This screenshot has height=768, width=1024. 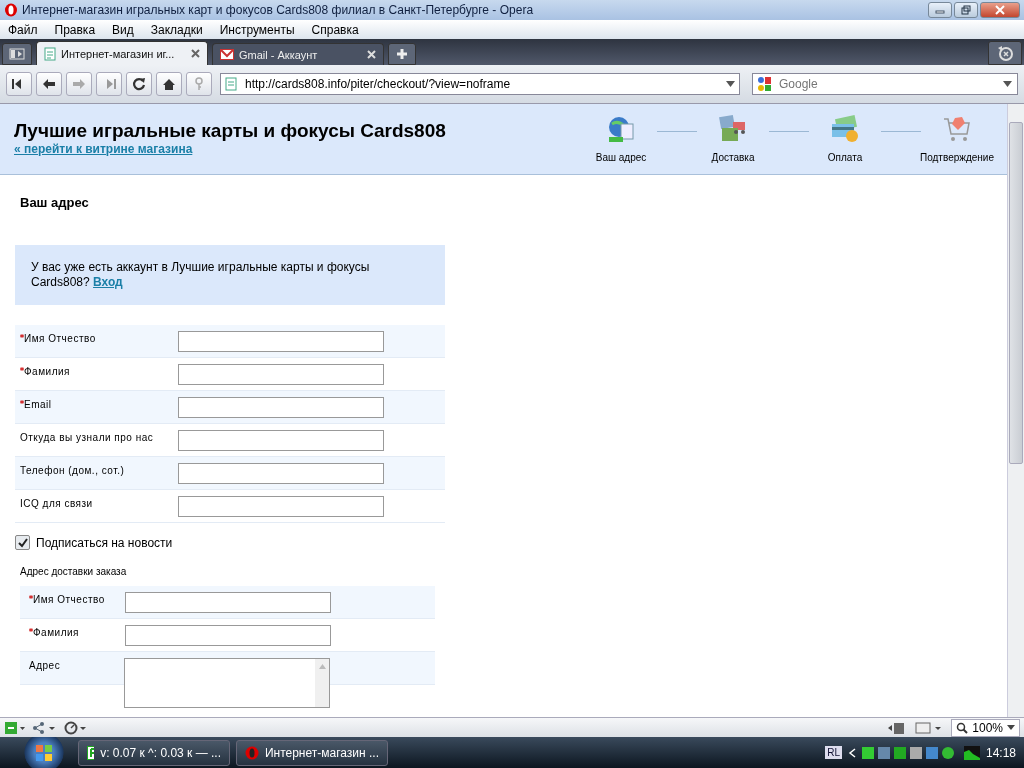 I want to click on checkout-step-label: Ваш адрес, so click(x=621, y=157).